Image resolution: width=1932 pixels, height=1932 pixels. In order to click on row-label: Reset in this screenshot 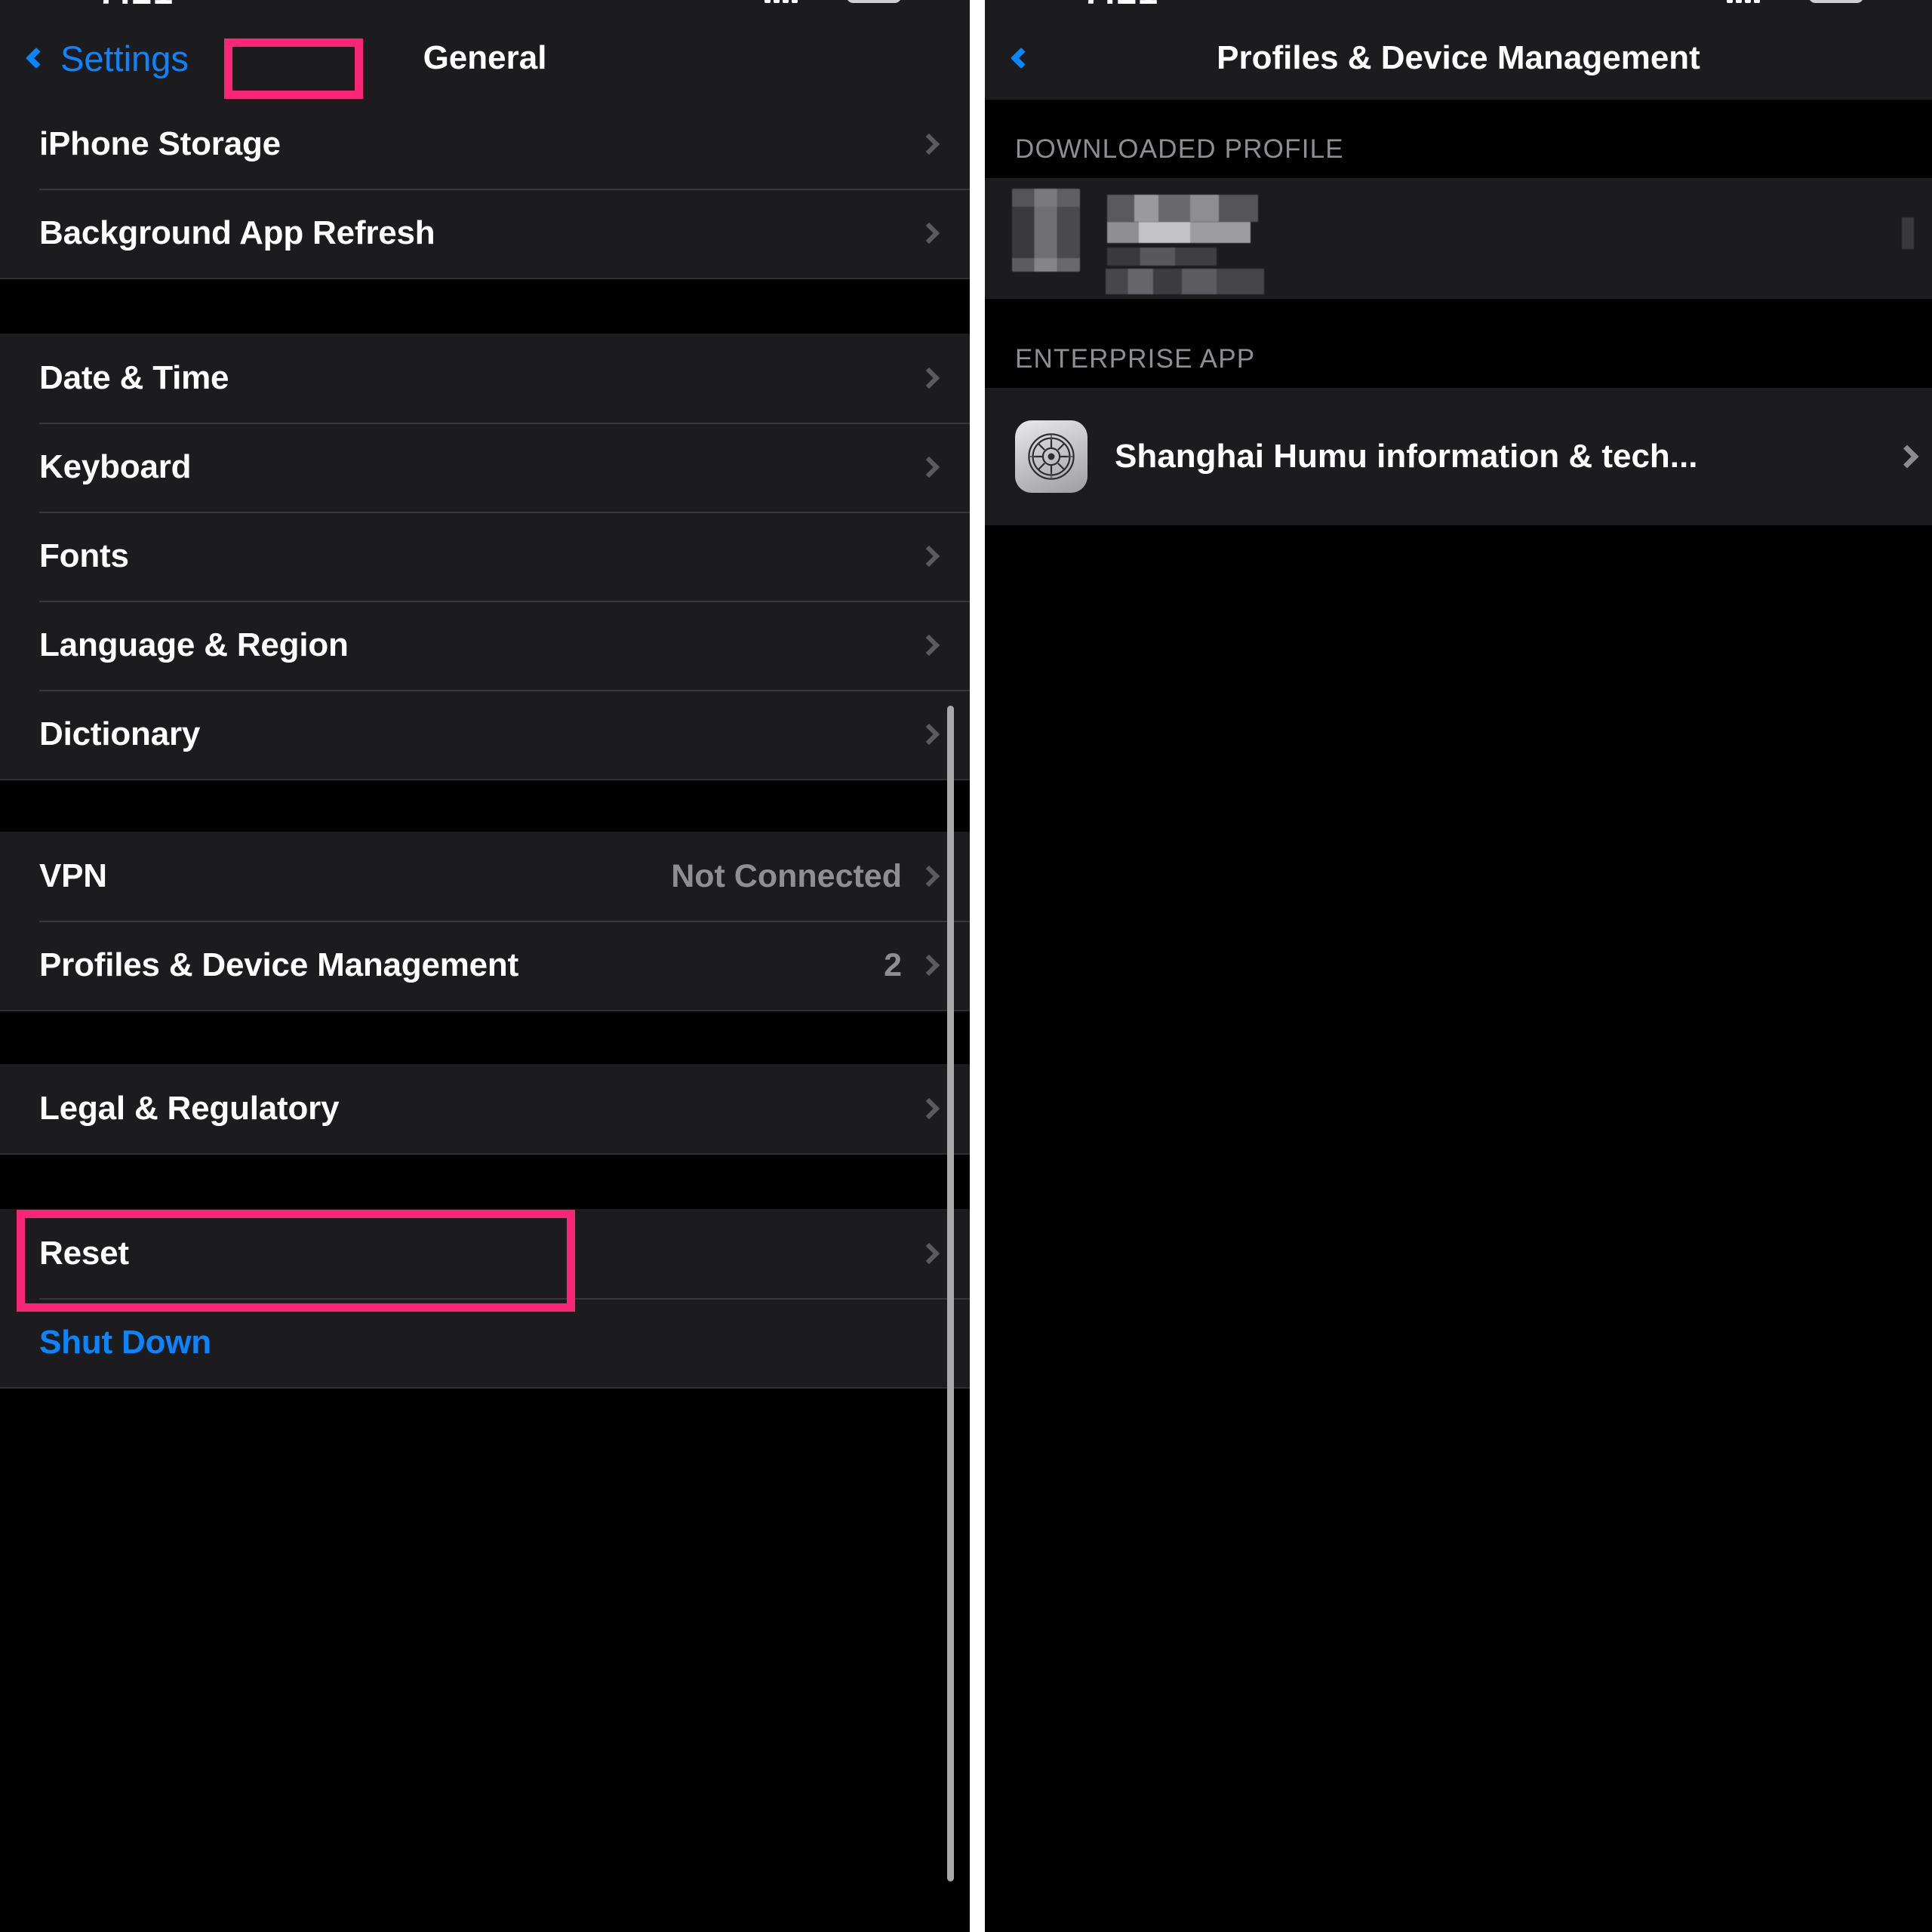, I will do `click(84, 1253)`.